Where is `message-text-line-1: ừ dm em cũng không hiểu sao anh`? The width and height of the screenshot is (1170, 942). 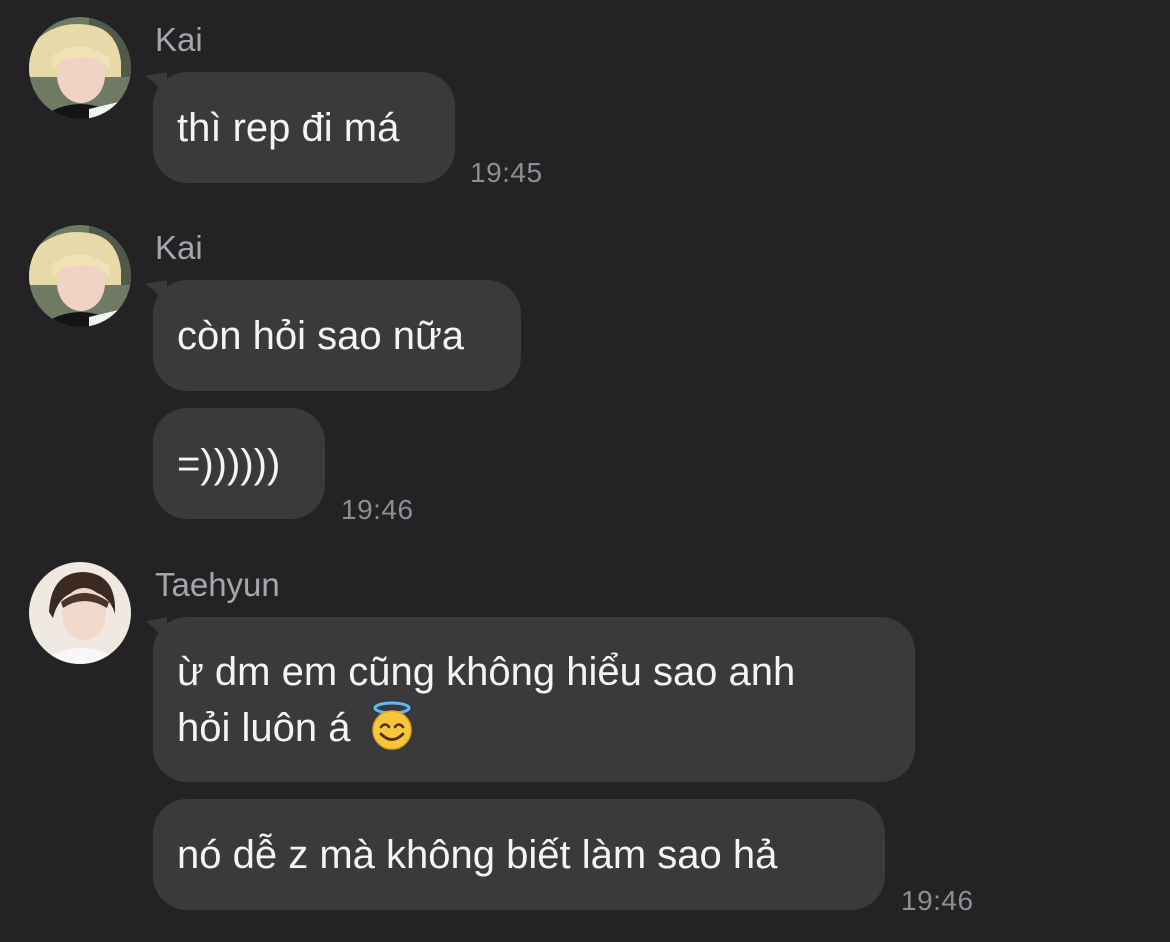
message-text-line-1: ừ dm em cũng không hiểu sao anh is located at coordinates (486, 671).